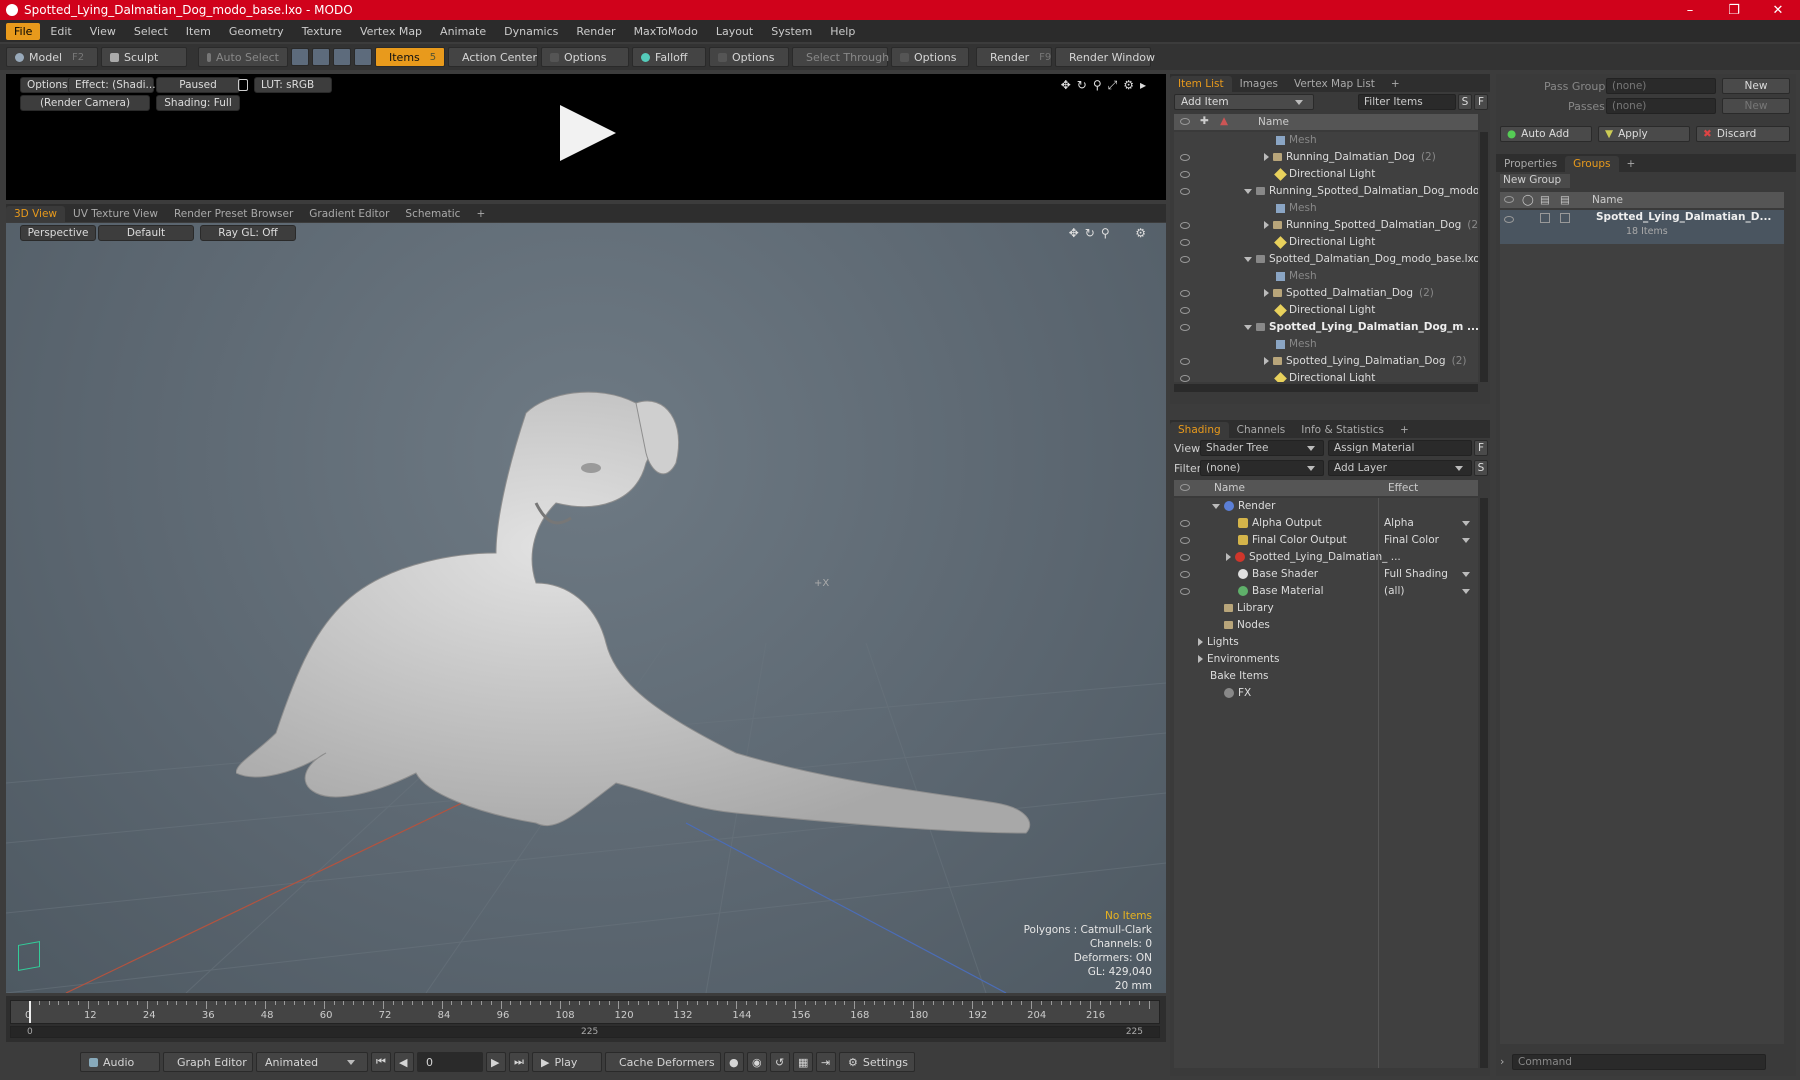 This screenshot has height=1080, width=1800. I want to click on shader-row: Final Color Output Final Color, so click(1326, 540).